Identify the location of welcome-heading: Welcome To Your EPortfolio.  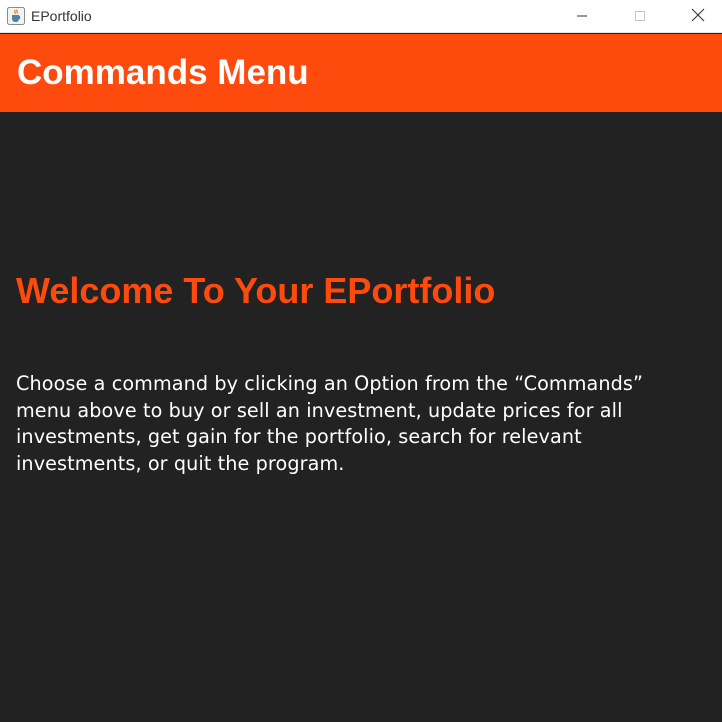
(256, 290).